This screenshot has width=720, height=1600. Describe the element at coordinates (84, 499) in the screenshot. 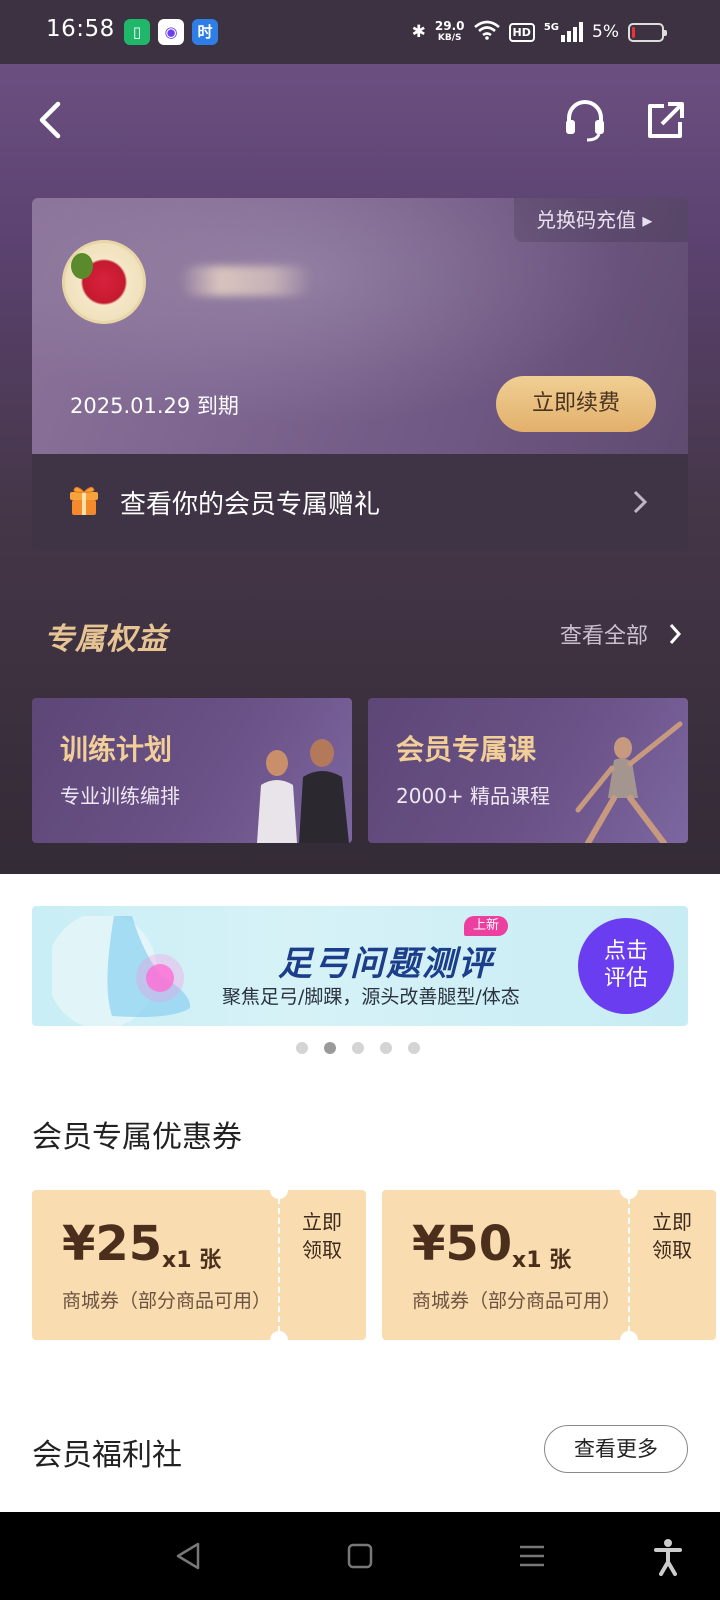

I see `gift-icon` at that location.